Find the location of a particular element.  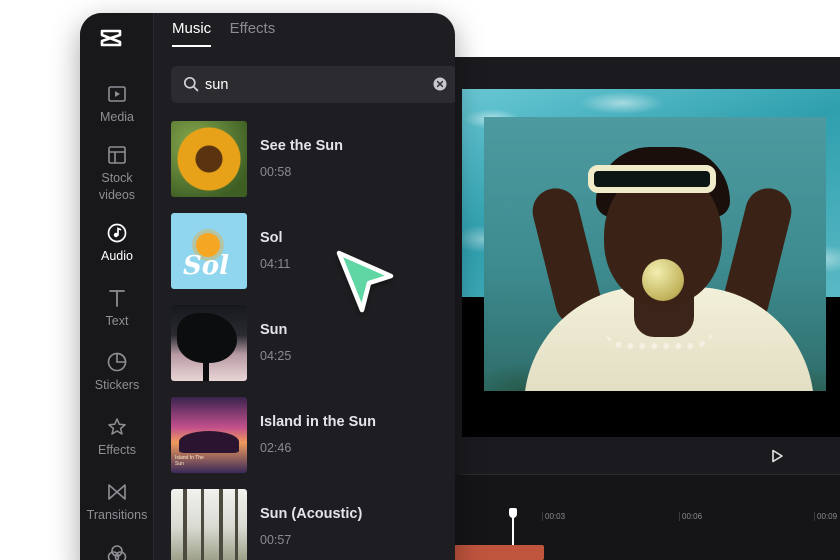

sidebar-item-stickers: Stickers is located at coordinates (117, 372).